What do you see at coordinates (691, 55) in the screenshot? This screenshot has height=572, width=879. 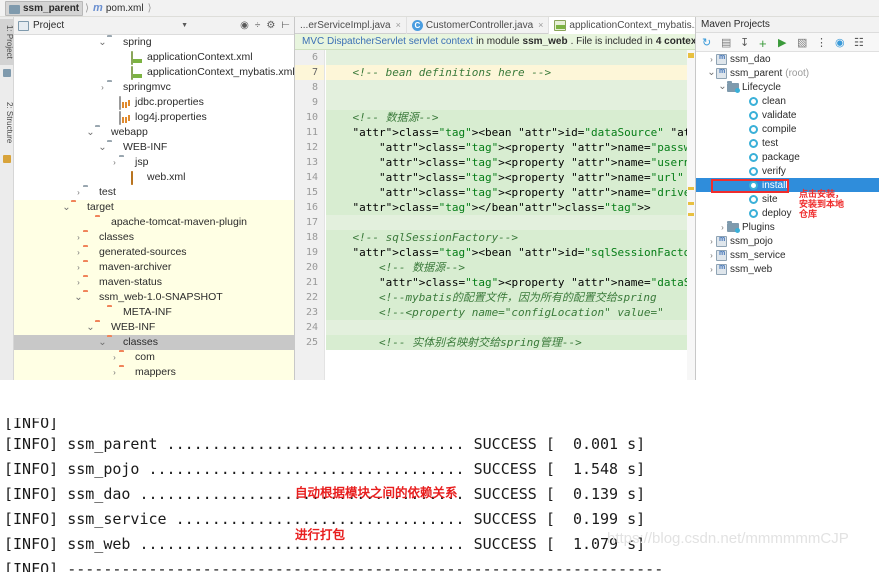 I see `warning-marker` at bounding box center [691, 55].